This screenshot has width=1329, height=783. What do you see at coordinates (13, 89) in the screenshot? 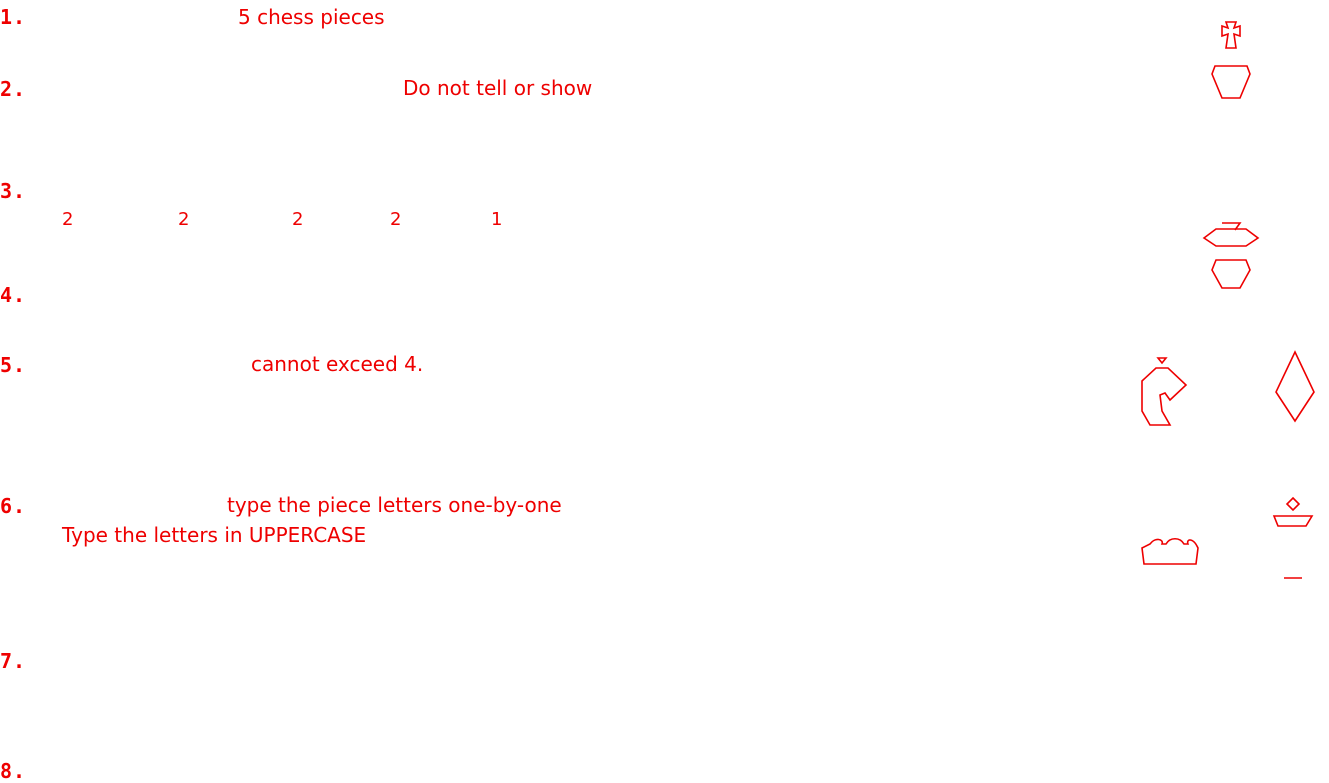
I see `step-number-2: 2.` at bounding box center [13, 89].